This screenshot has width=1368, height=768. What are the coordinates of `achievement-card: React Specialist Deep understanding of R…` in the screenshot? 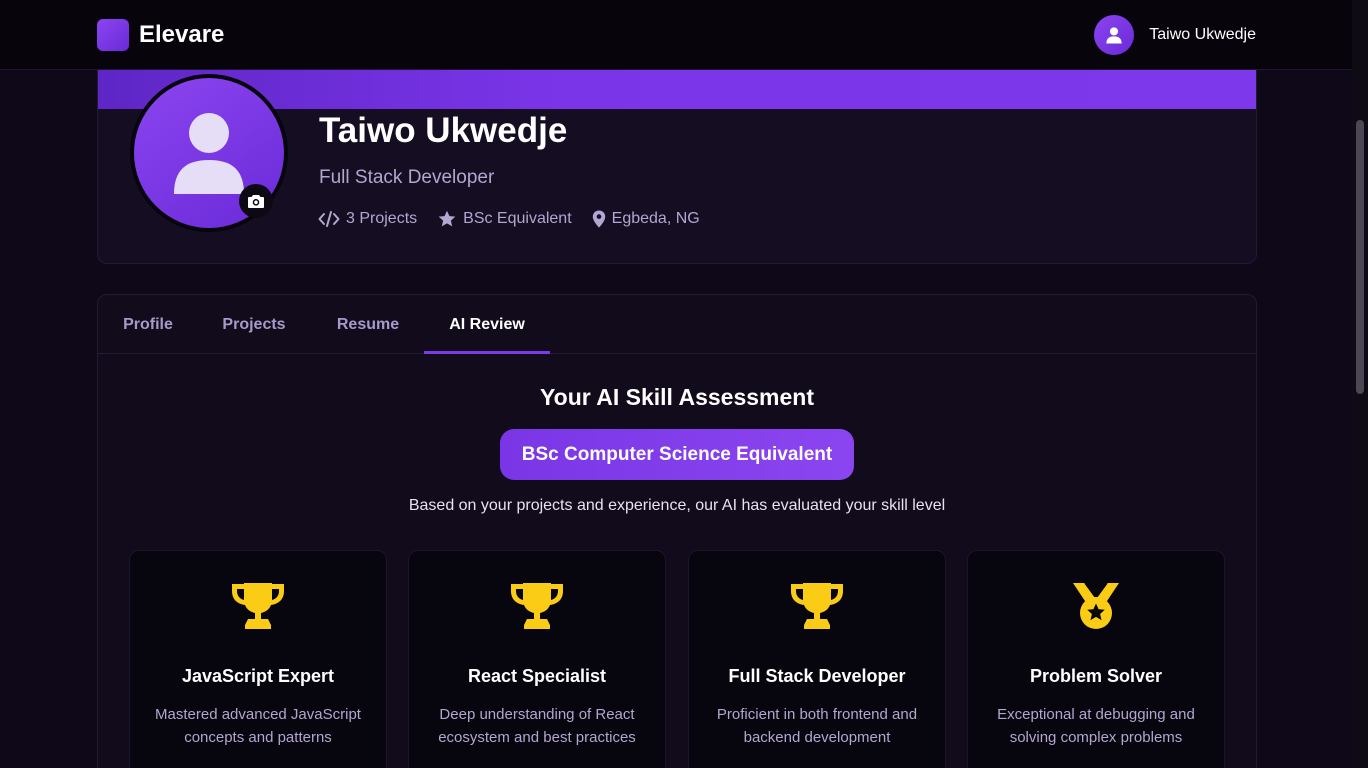 It's located at (537, 659).